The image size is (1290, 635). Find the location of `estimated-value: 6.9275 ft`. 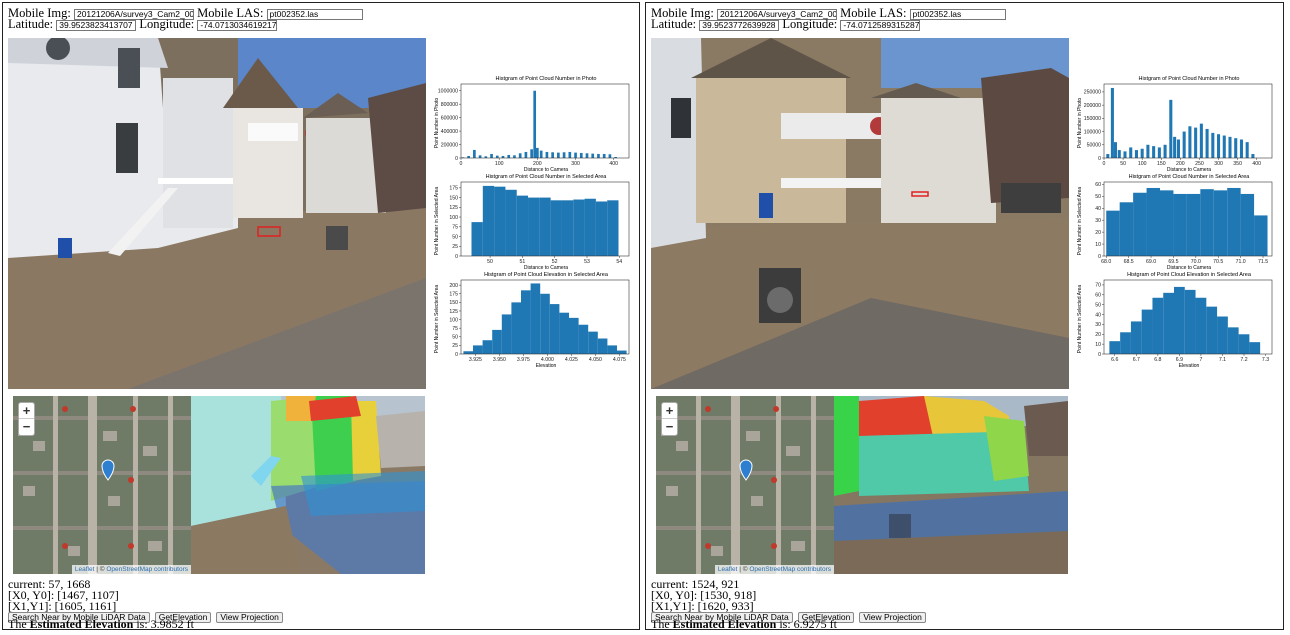

estimated-value: 6.9275 ft is located at coordinates (815, 624).